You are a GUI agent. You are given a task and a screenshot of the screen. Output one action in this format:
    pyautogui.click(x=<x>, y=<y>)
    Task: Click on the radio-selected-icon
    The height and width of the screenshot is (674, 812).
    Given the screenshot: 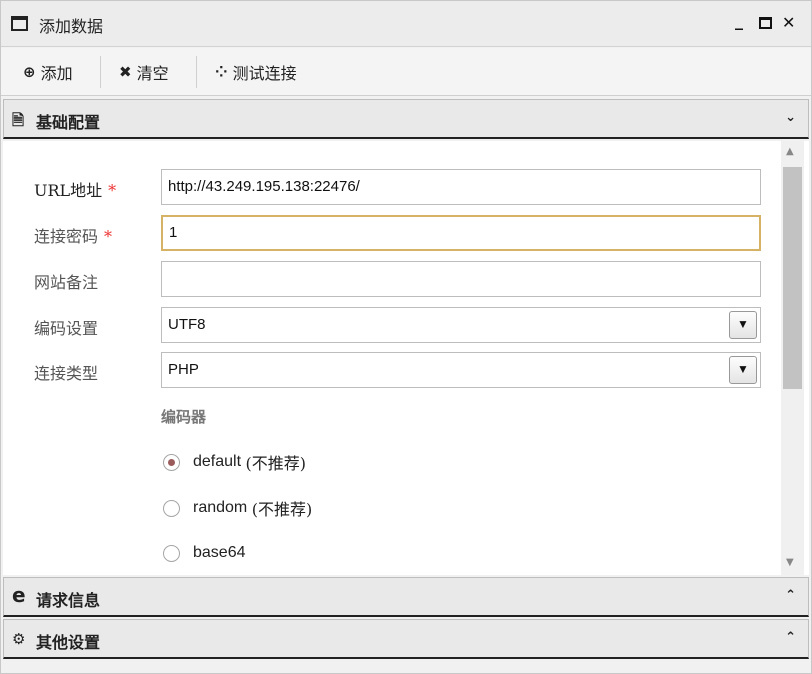 What is the action you would take?
    pyautogui.click(x=171, y=462)
    